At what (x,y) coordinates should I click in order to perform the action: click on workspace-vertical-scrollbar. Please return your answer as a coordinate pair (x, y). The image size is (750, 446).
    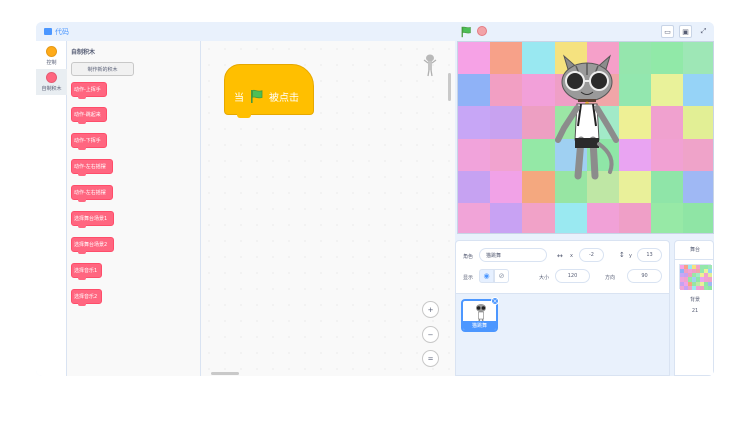
    Looking at the image, I should click on (449, 87).